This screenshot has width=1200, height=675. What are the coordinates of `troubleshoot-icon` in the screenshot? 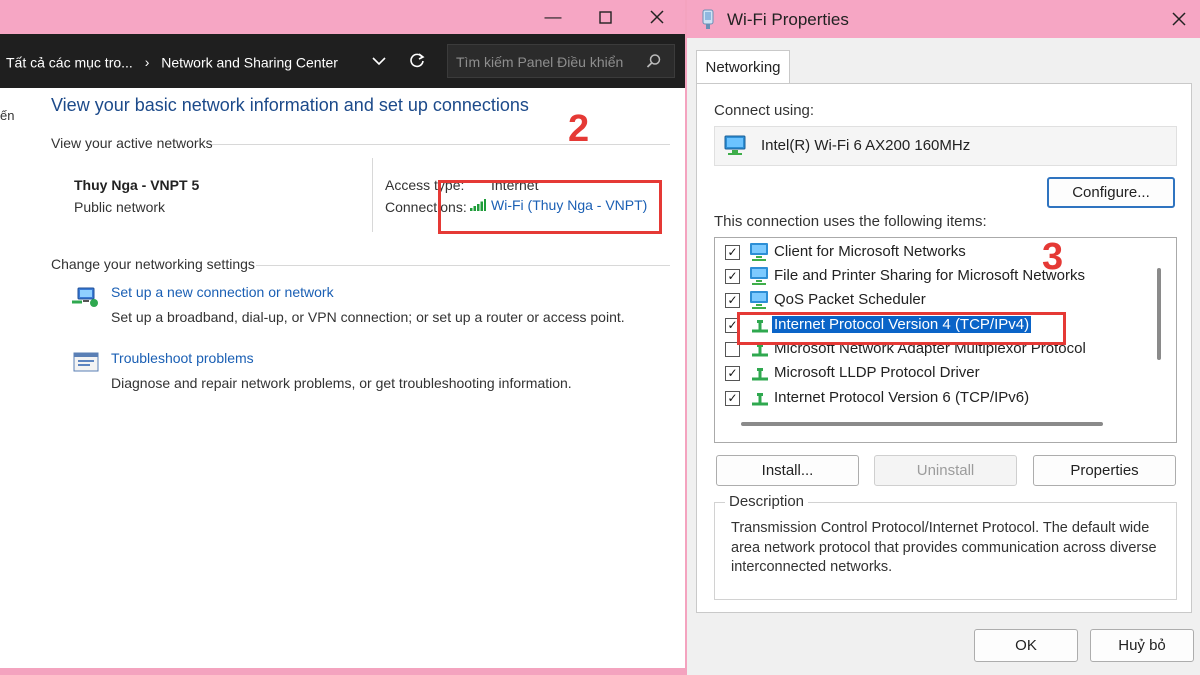 It's located at (86, 362).